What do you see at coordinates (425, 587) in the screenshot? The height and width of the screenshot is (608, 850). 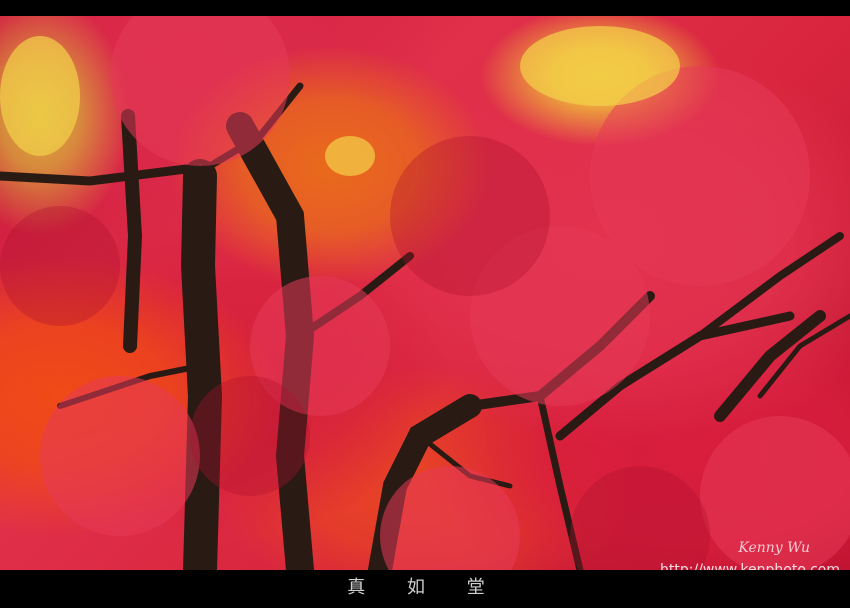 I see `photo-caption: 真 如 堂` at bounding box center [425, 587].